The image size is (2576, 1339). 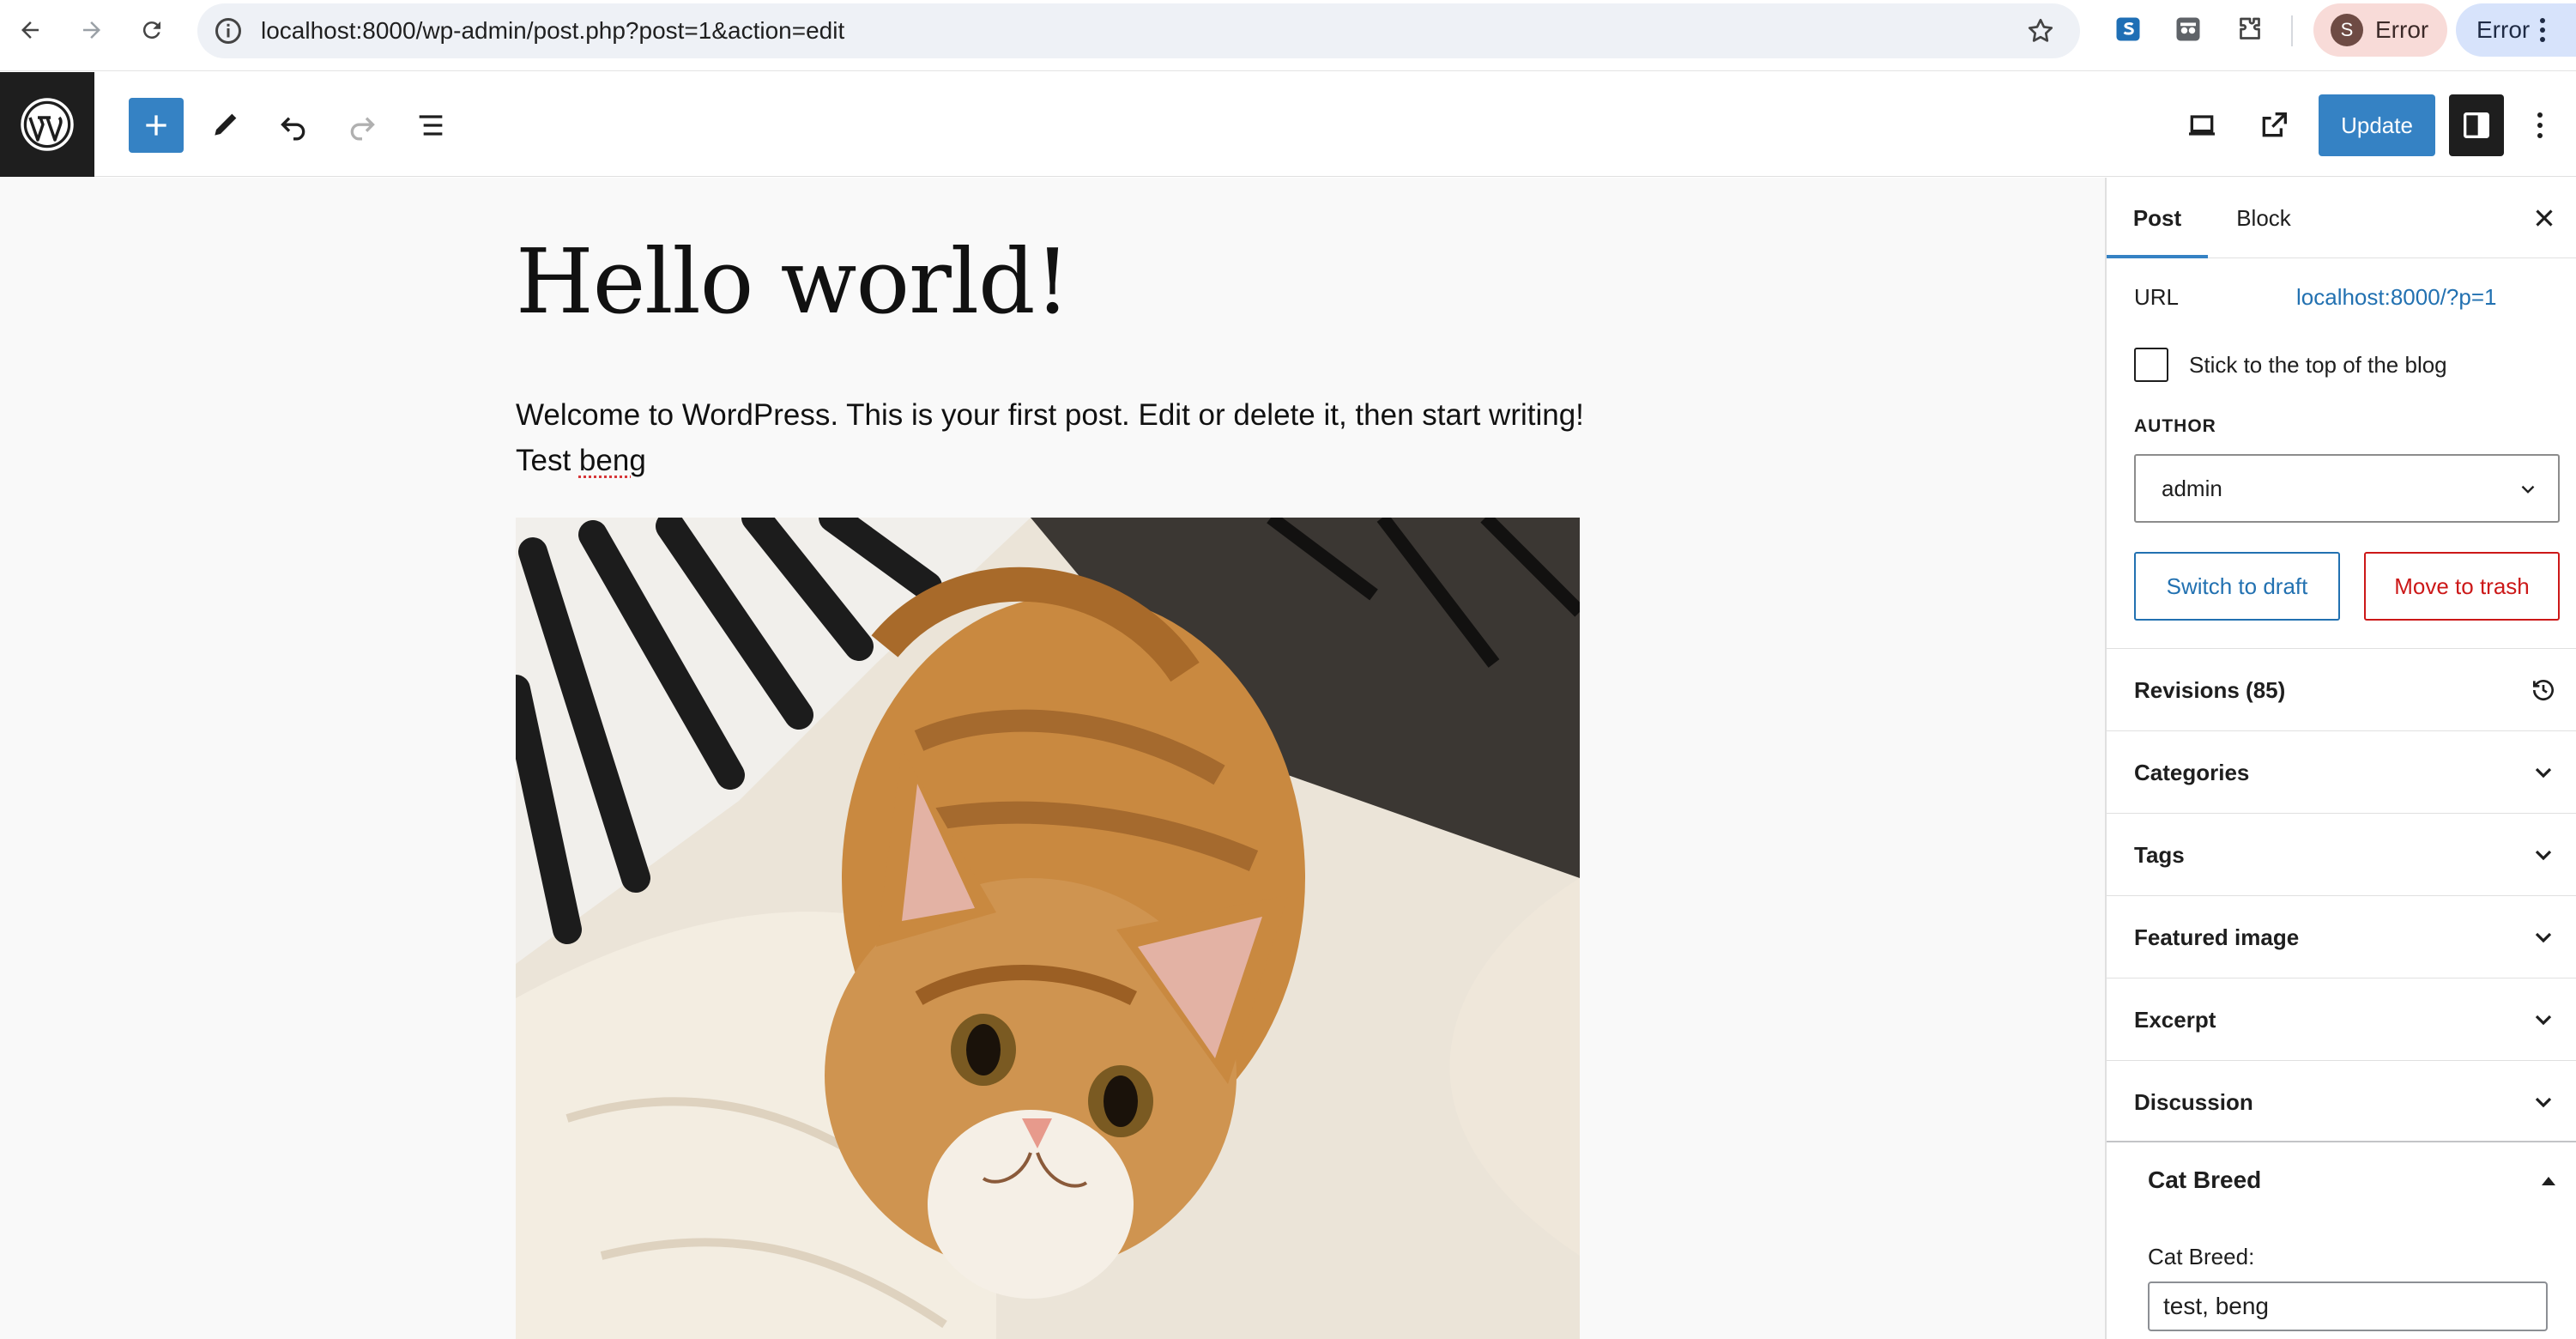 What do you see at coordinates (2377, 125) in the screenshot?
I see `update-button: Update` at bounding box center [2377, 125].